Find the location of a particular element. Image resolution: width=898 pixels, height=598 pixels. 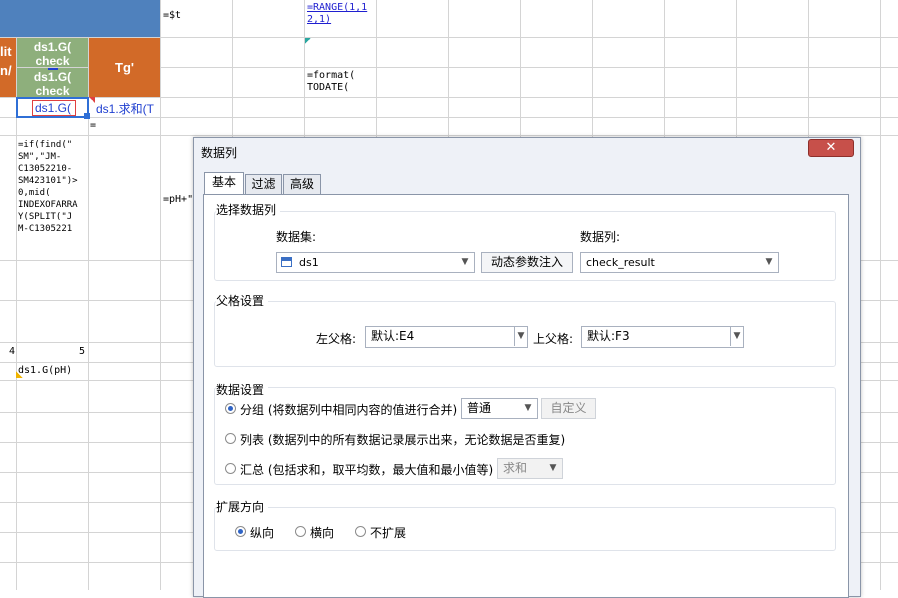

top-parent-label: 上父格: is located at coordinates (553, 339).